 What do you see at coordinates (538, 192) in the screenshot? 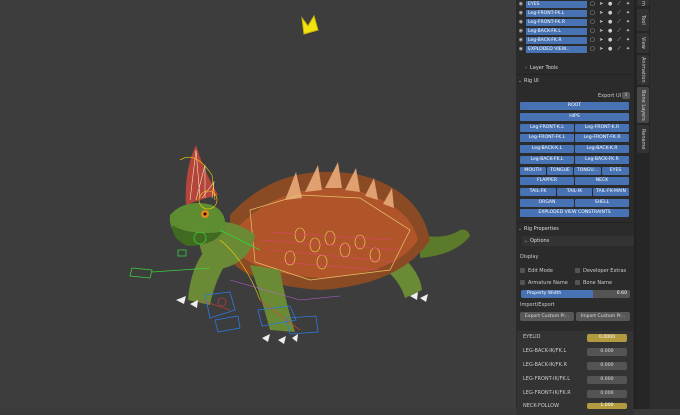
I see `rig-button-tail-fk: TAIL-FK` at bounding box center [538, 192].